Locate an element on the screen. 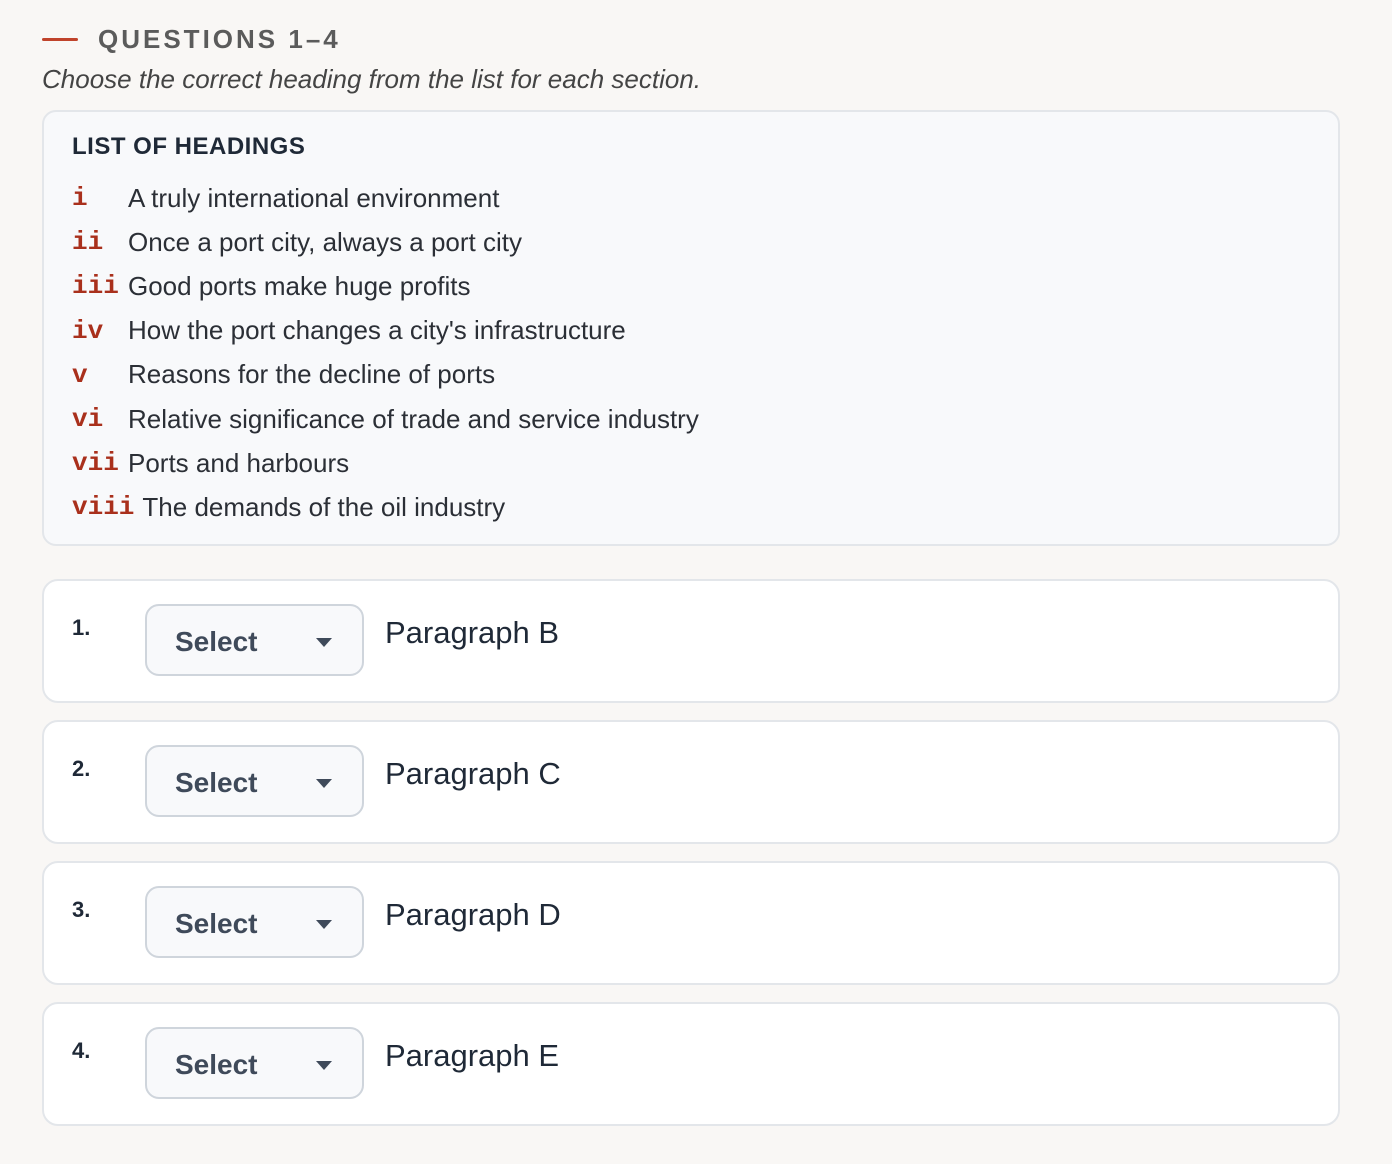 The height and width of the screenshot is (1164, 1392). paragraph-label: Paragraph E is located at coordinates (472, 1055).